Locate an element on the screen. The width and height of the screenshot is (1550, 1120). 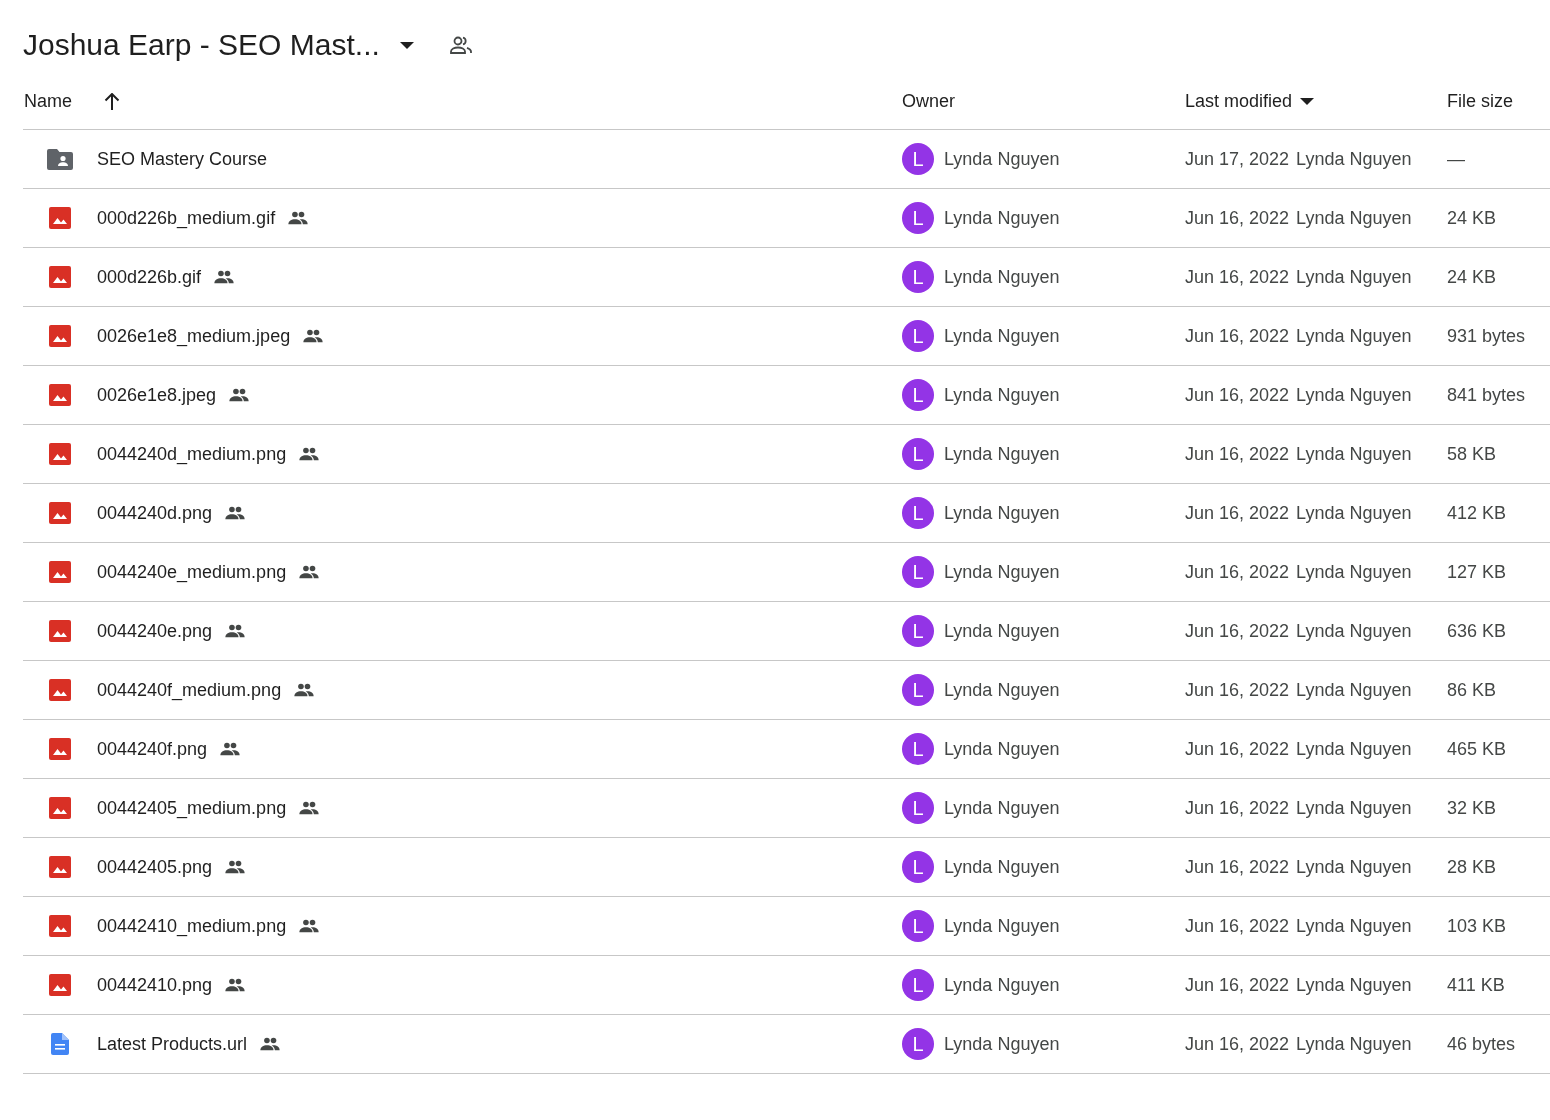
file-name: 00442405.png is located at coordinates (155, 867).